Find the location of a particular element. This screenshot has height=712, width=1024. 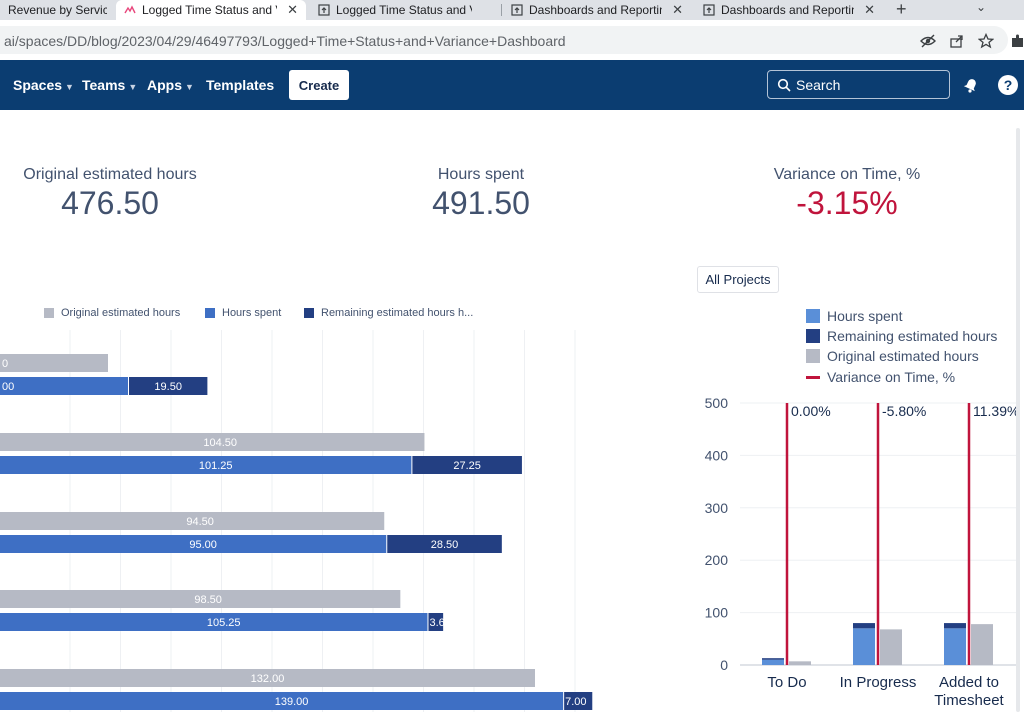

kpi-value: 476.50 is located at coordinates (110, 203).